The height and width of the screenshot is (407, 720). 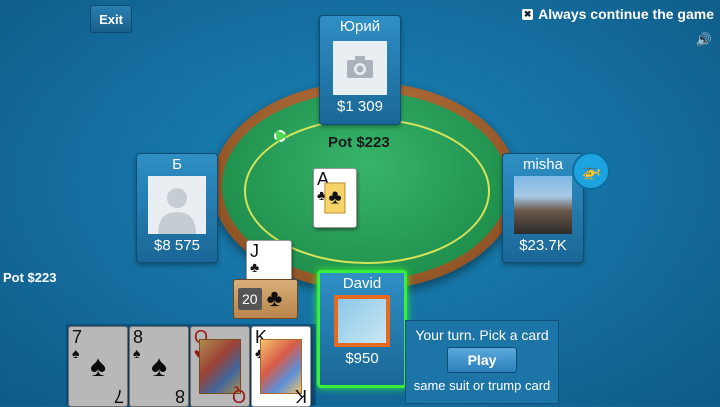 What do you see at coordinates (362, 358) in the screenshot?
I see `player-money: $950` at bounding box center [362, 358].